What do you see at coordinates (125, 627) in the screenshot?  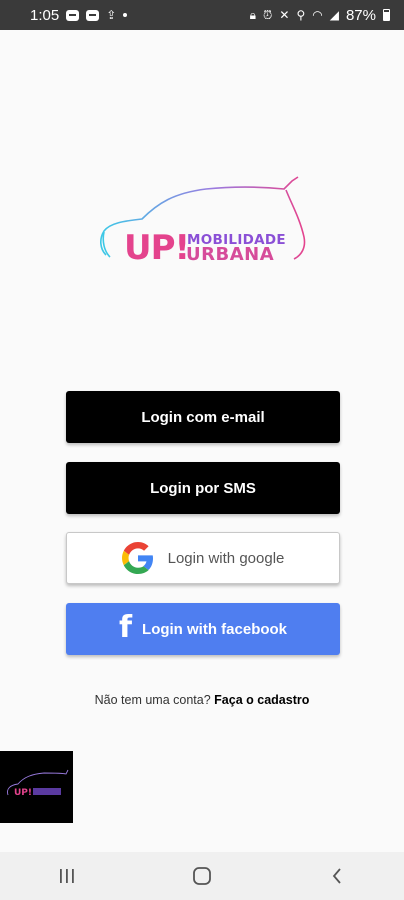 I see `facebook-icon: f` at bounding box center [125, 627].